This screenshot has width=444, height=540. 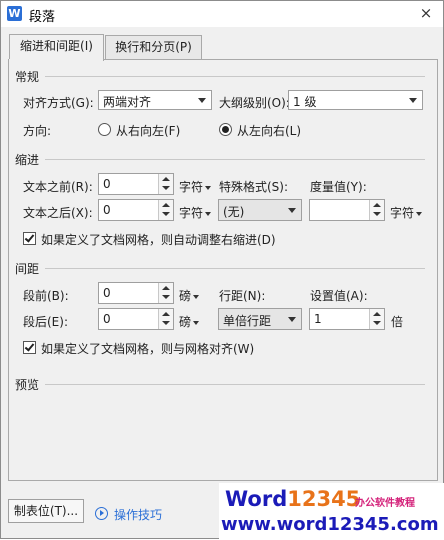 What do you see at coordinates (254, 103) in the screenshot?
I see `outline-level-label: 大纲级别(O):` at bounding box center [254, 103].